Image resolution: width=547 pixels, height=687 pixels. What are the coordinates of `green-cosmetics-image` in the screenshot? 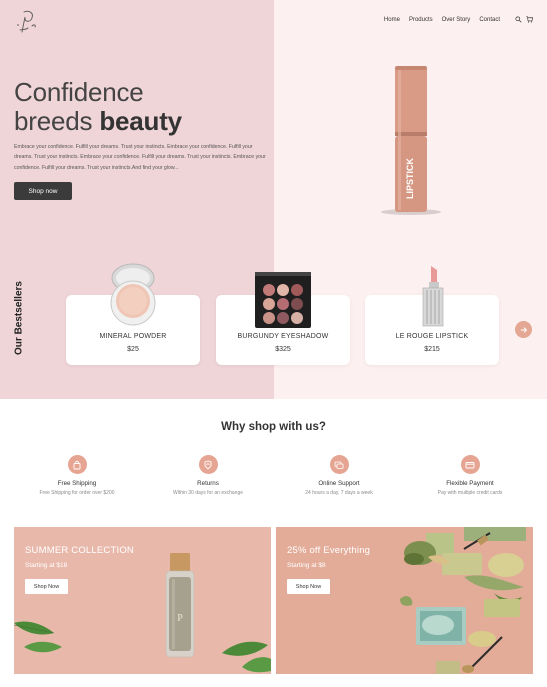 It's located at (463, 600).